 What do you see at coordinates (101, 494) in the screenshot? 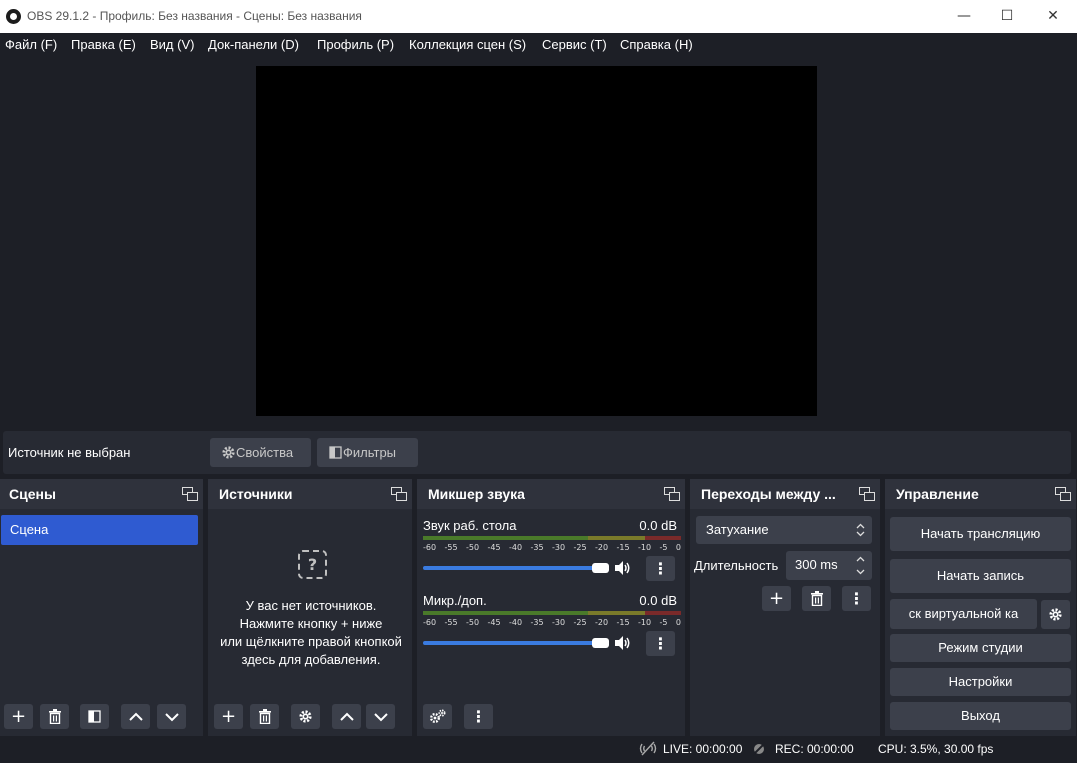
I see `scenes-header: Сцены` at bounding box center [101, 494].